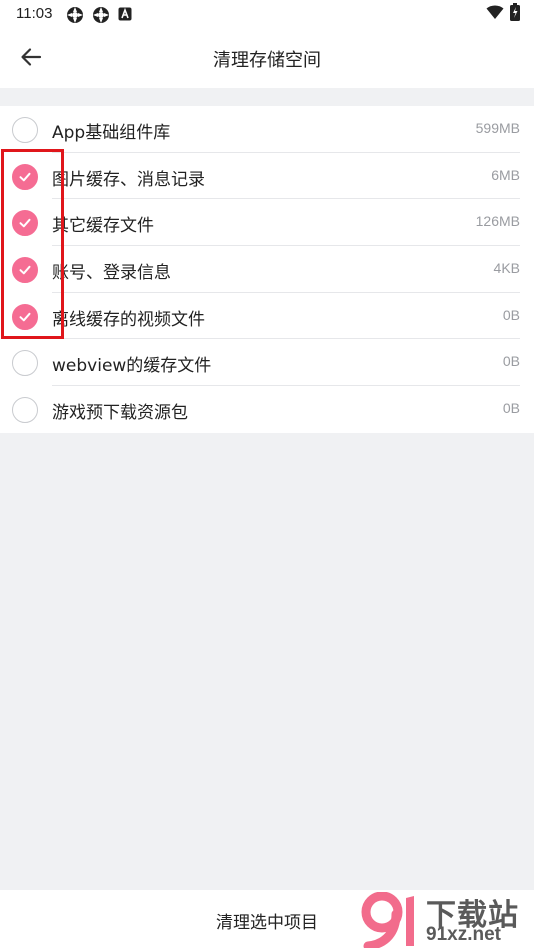 Image resolution: width=534 pixels, height=950 pixels. What do you see at coordinates (505, 174) in the screenshot?
I see `item-size: 6MB` at bounding box center [505, 174].